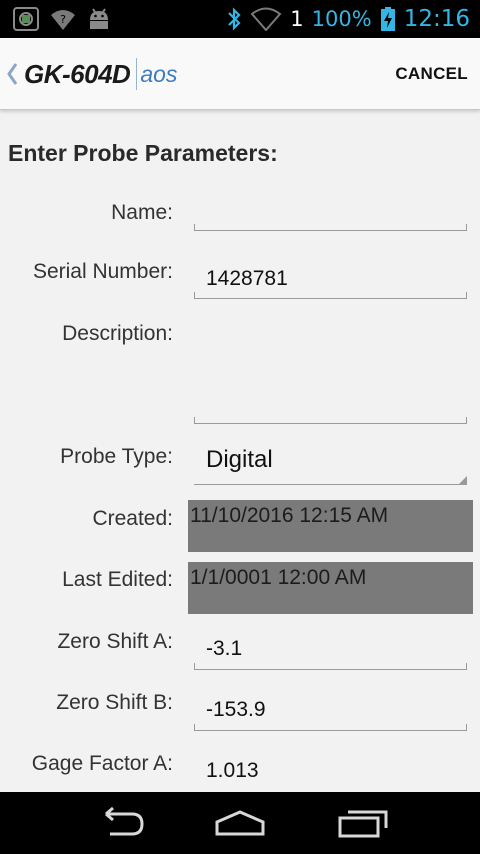 The width and height of the screenshot is (480, 854). I want to click on last-edited-readonly-box: 1/1/0001 12:00 AM, so click(330, 588).